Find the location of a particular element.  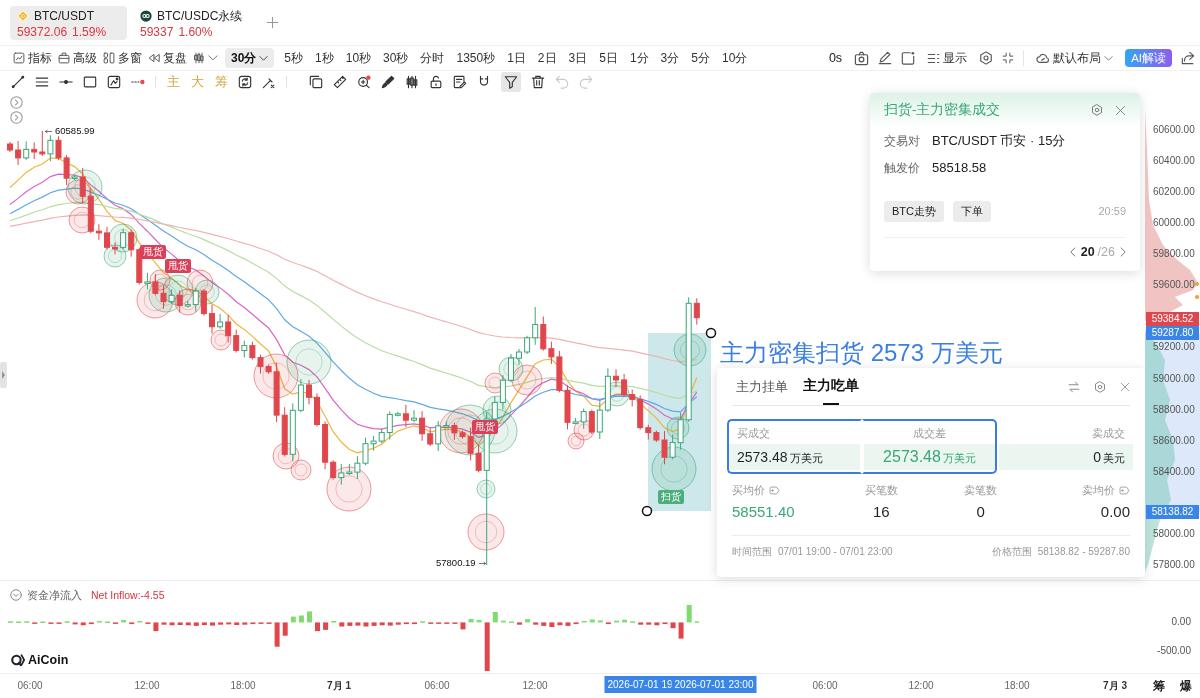

time-label: 2026-07-01 23:00 is located at coordinates (714, 684).